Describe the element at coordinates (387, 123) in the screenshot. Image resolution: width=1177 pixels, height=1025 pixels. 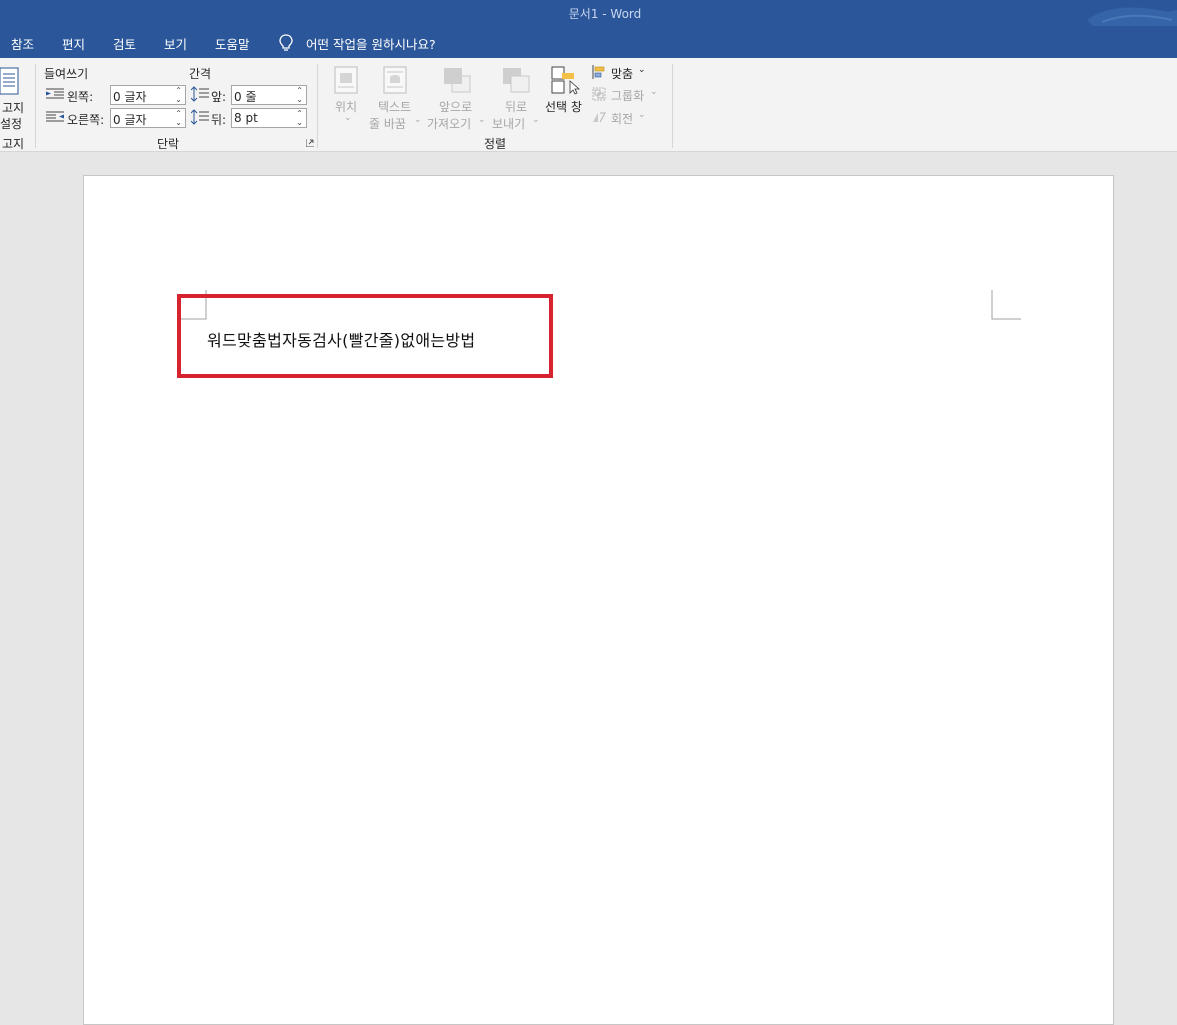
I see `wrap-text-button-line2: 줄 바꿈` at that location.